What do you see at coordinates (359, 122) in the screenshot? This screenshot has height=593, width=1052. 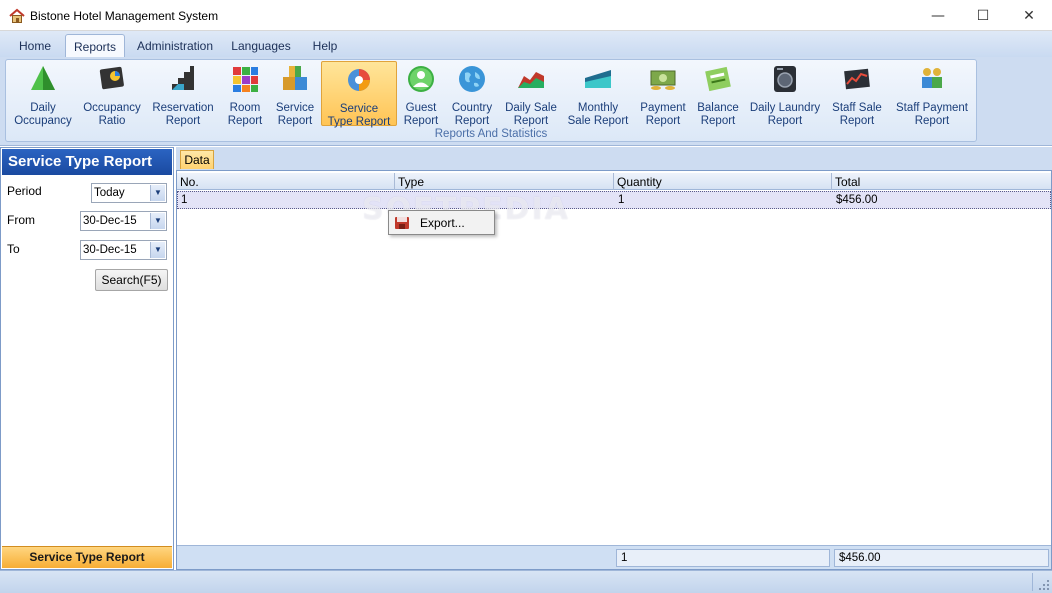 I see `label-line2: Type Report` at bounding box center [359, 122].